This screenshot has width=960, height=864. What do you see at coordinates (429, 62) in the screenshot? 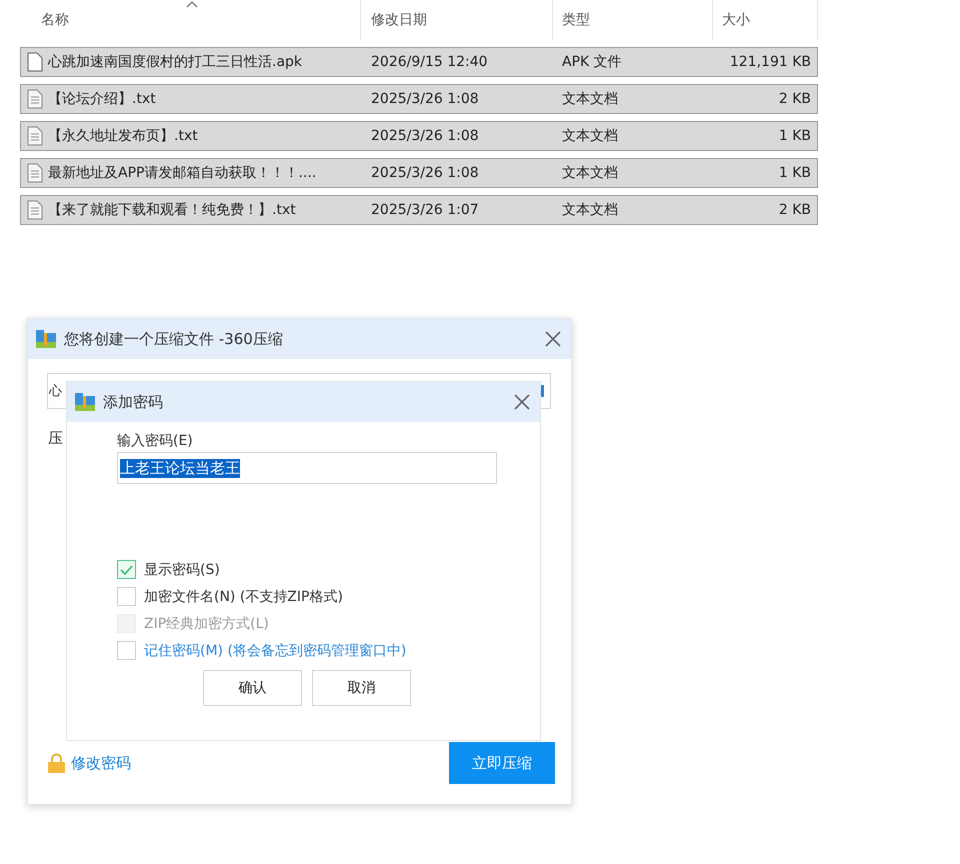
I see `modified-date: 2026/9/15 12:40` at bounding box center [429, 62].